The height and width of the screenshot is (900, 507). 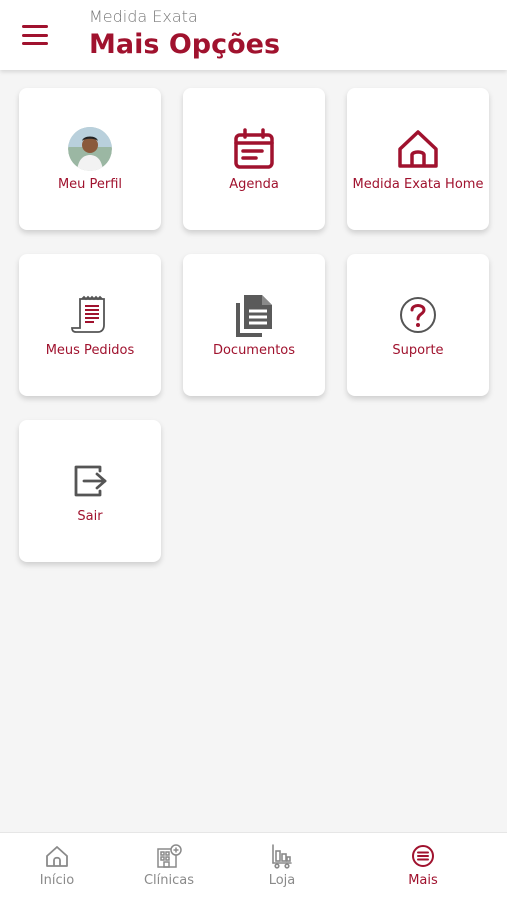 I want to click on nav-loja: Loja, so click(x=282, y=865).